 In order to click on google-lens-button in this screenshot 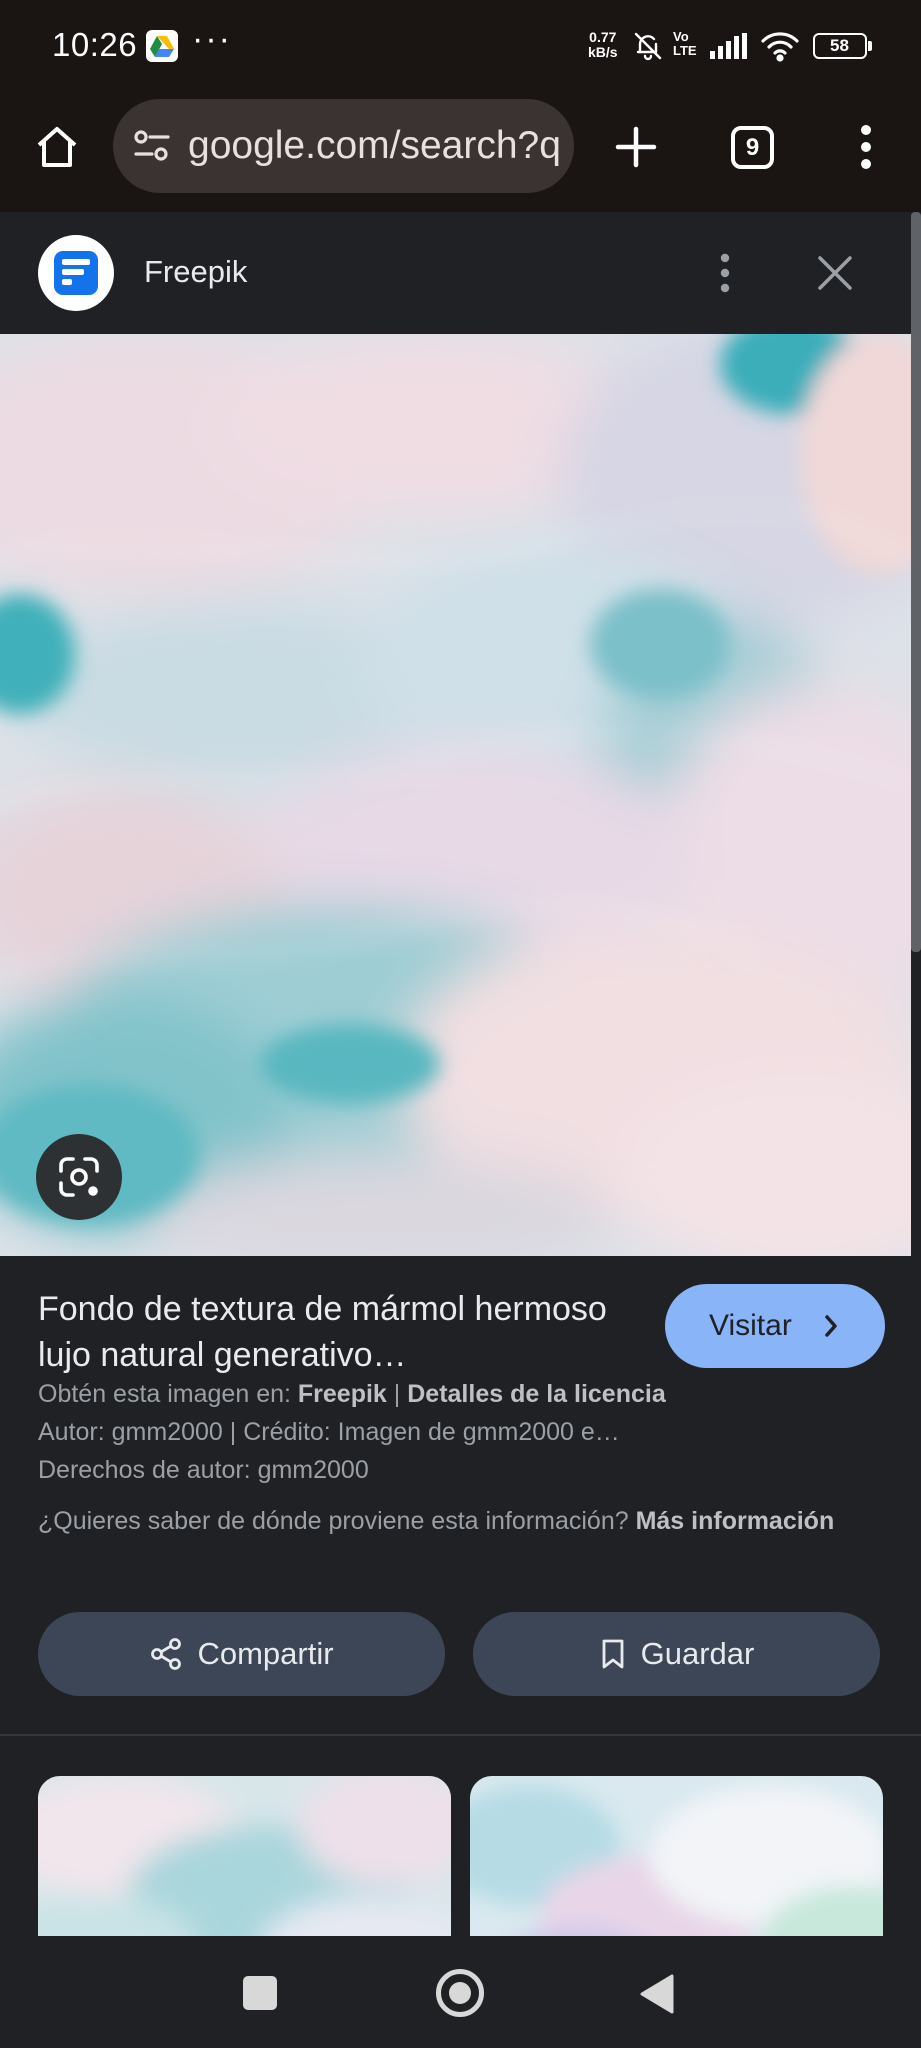, I will do `click(79, 1177)`.